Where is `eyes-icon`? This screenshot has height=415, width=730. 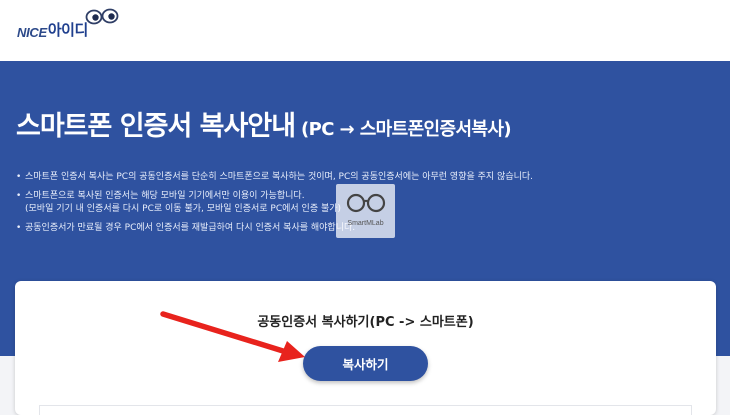 eyes-icon is located at coordinates (102, 16).